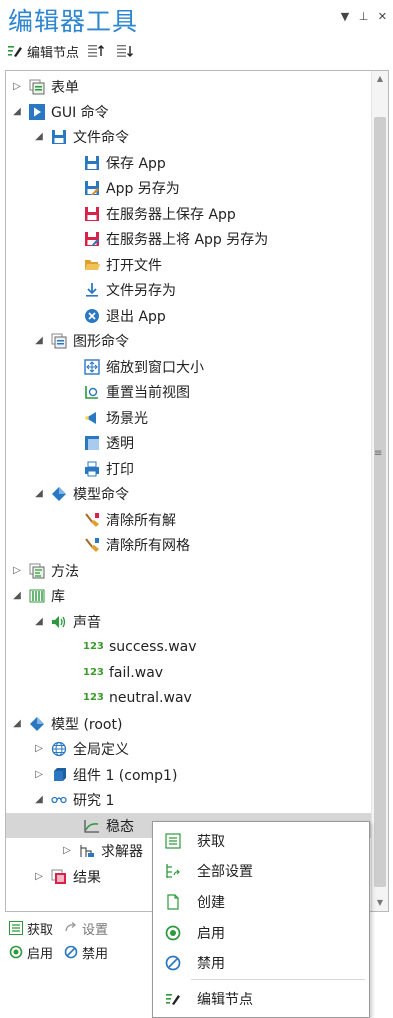 This screenshot has height=1018, width=393. Describe the element at coordinates (225, 1000) in the screenshot. I see `context-menu-label: 编辑节点` at that location.